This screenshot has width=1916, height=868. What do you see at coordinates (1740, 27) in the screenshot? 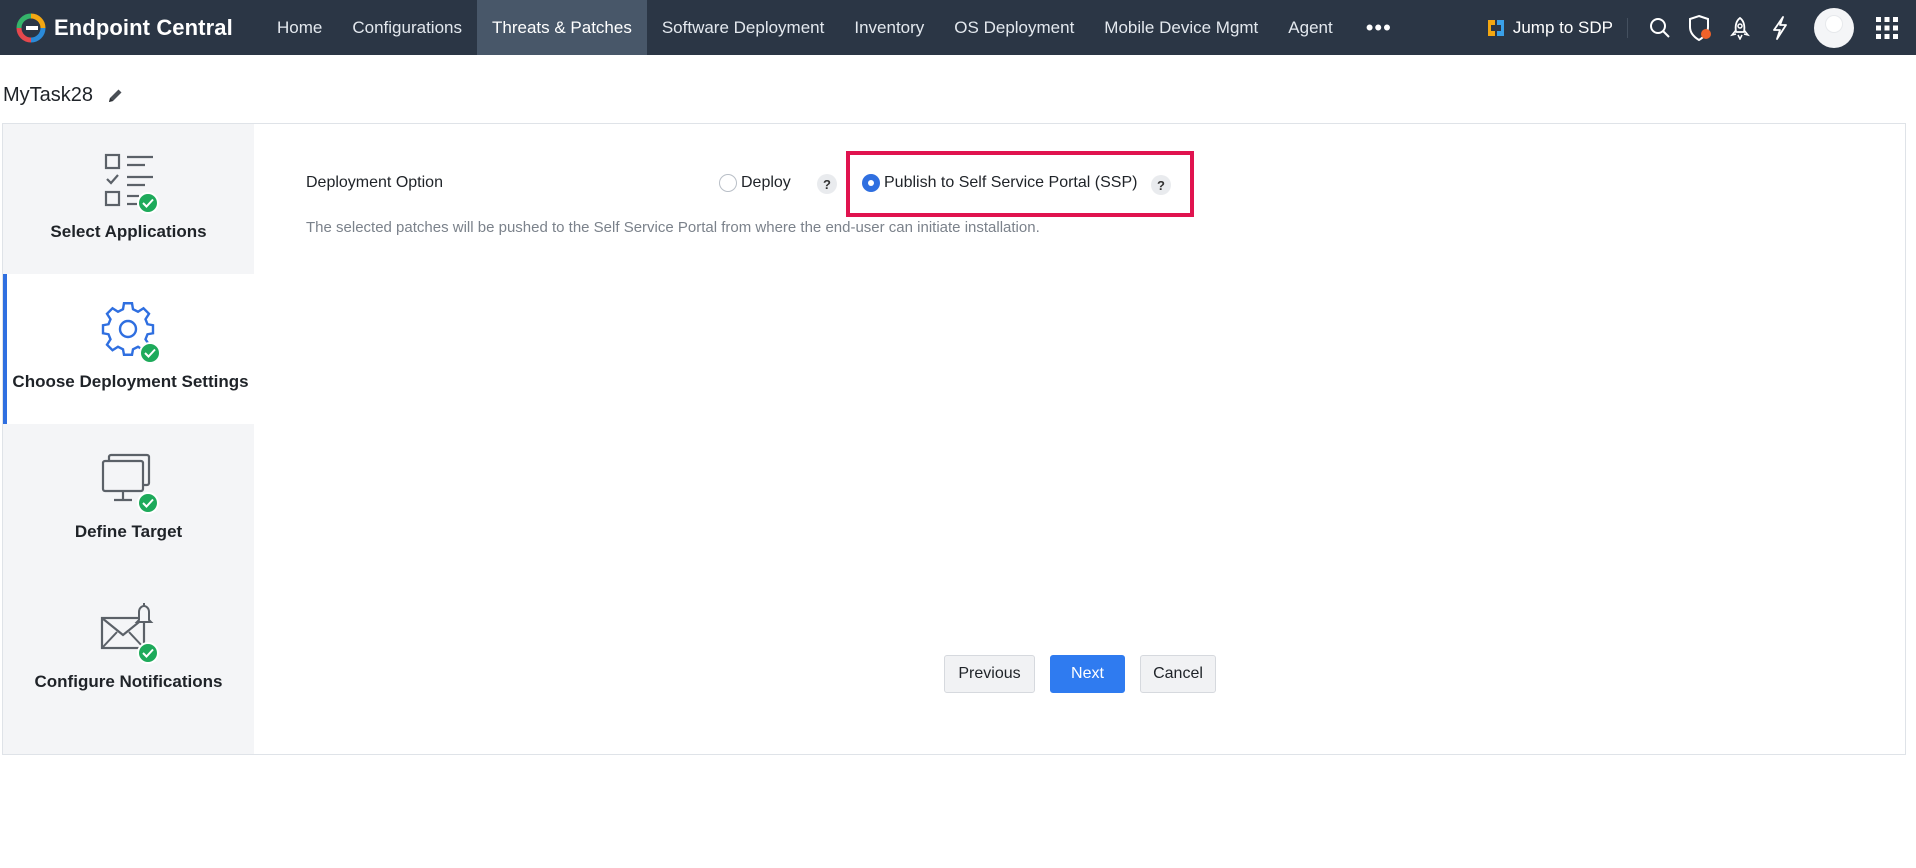
I see `rocket-icon` at bounding box center [1740, 27].